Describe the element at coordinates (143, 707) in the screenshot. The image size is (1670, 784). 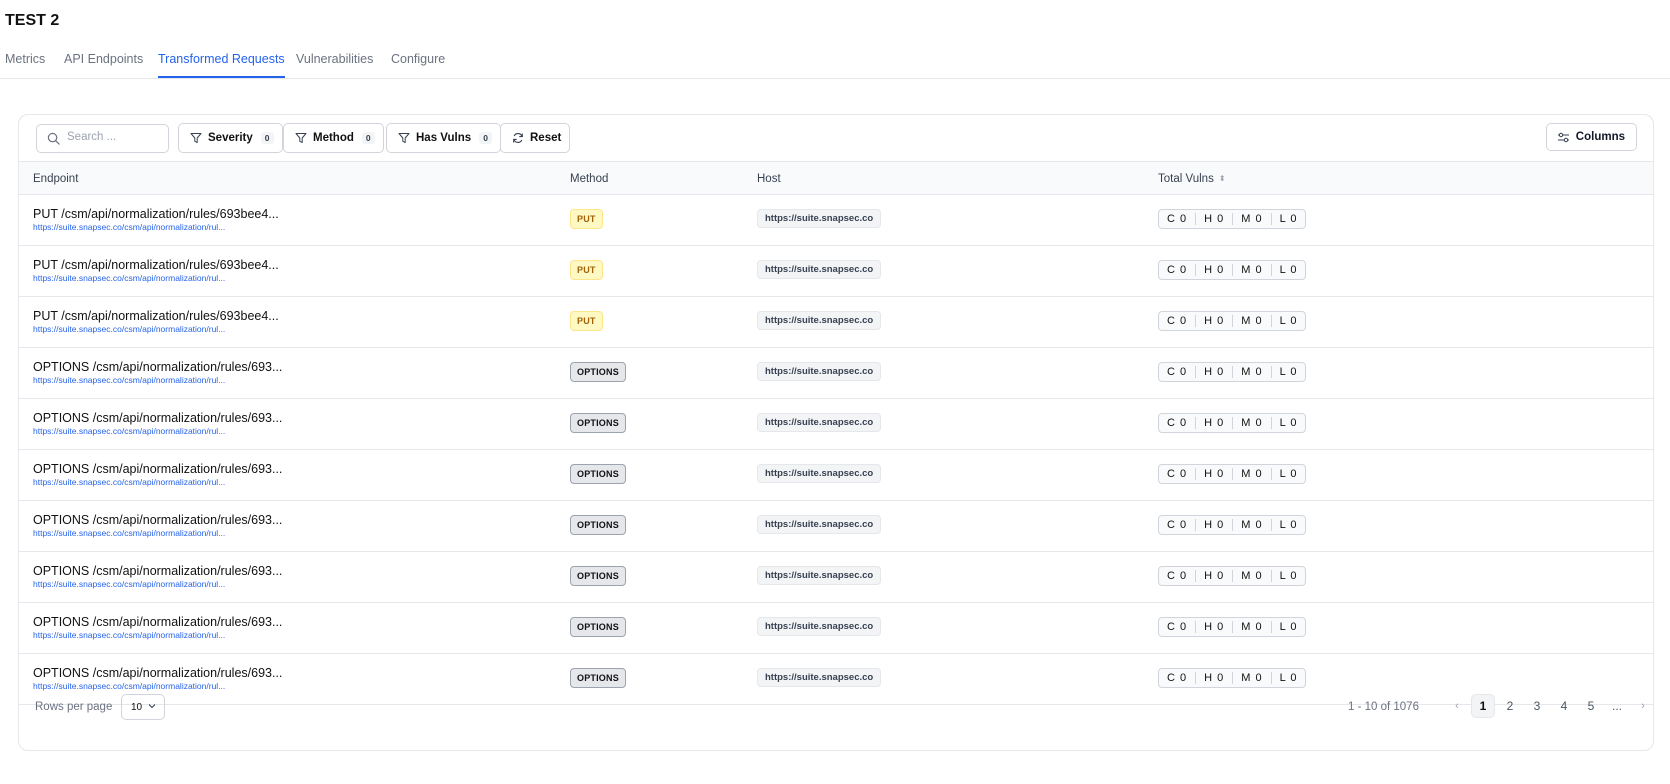
I see `rows-per-page-select: 10` at that location.